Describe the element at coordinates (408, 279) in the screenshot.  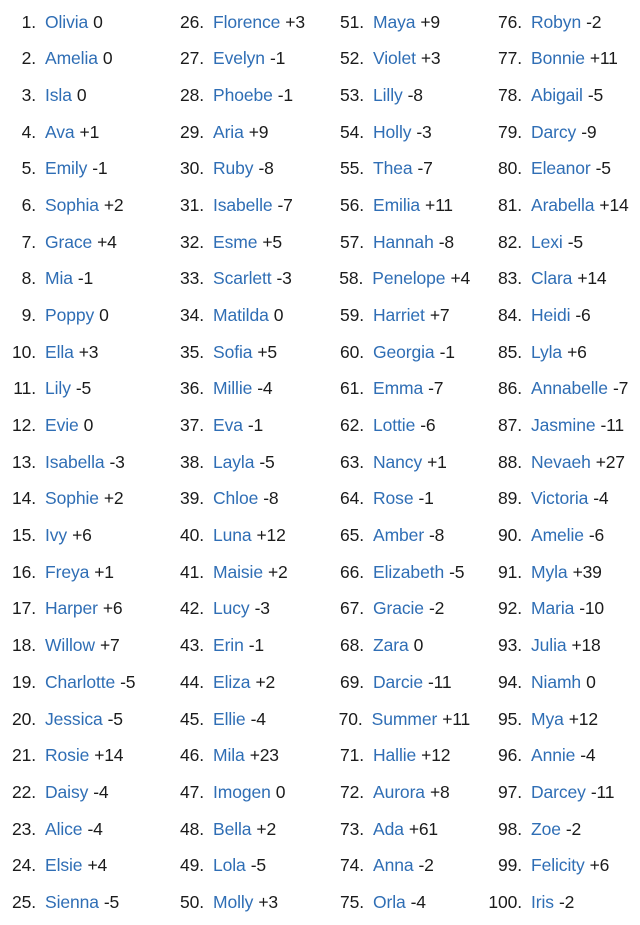
I see `entry-name: Penelope` at that location.